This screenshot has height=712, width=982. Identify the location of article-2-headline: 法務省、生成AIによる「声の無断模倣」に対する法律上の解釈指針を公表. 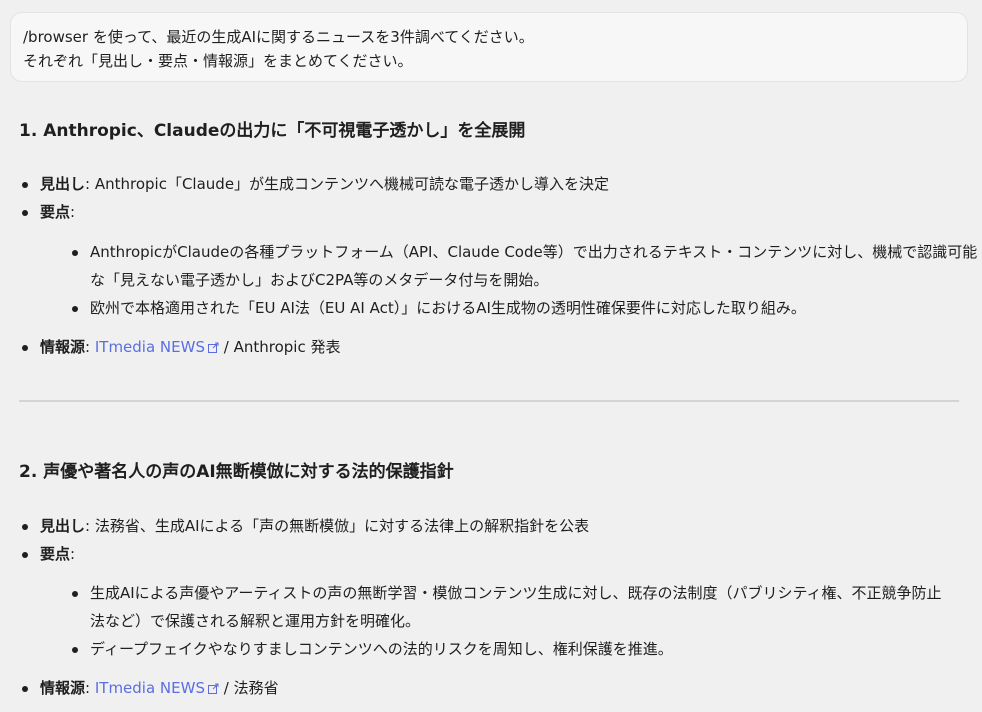
(340, 526).